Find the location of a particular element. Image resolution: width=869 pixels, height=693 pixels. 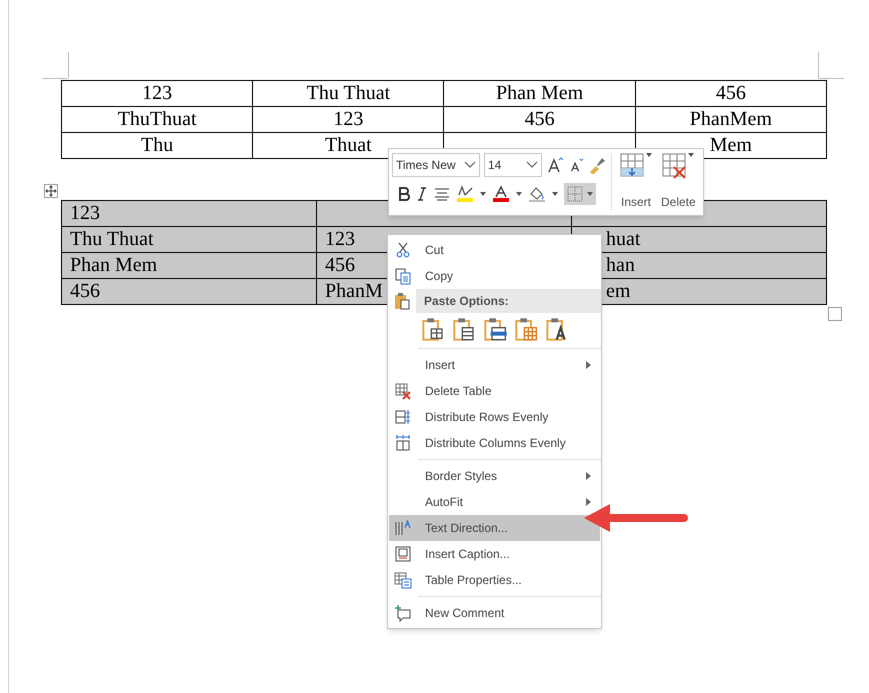

menu-item-label: Distribute Columns Evenly is located at coordinates (495, 443).